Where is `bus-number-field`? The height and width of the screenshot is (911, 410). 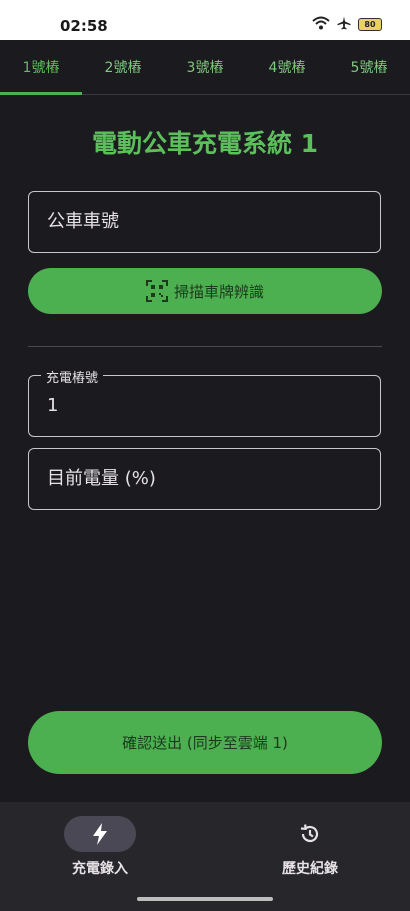
bus-number-field is located at coordinates (204, 222).